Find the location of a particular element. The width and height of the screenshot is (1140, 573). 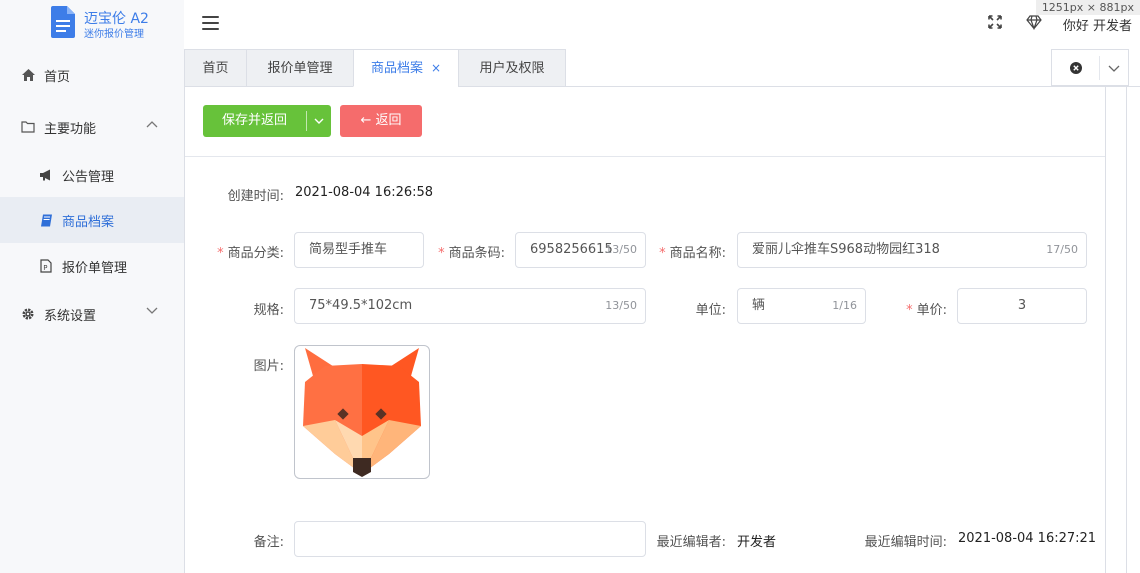

price-input: 3 is located at coordinates (1022, 306).